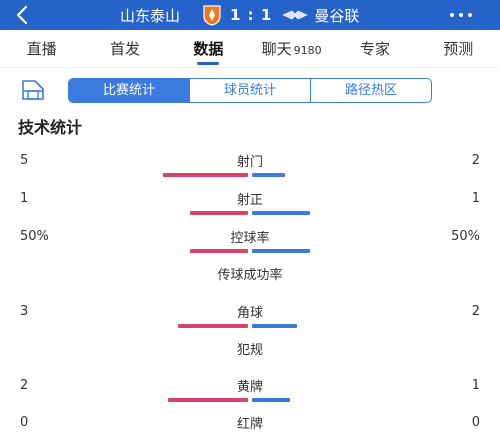  I want to click on match-score: 1, so click(251, 15).